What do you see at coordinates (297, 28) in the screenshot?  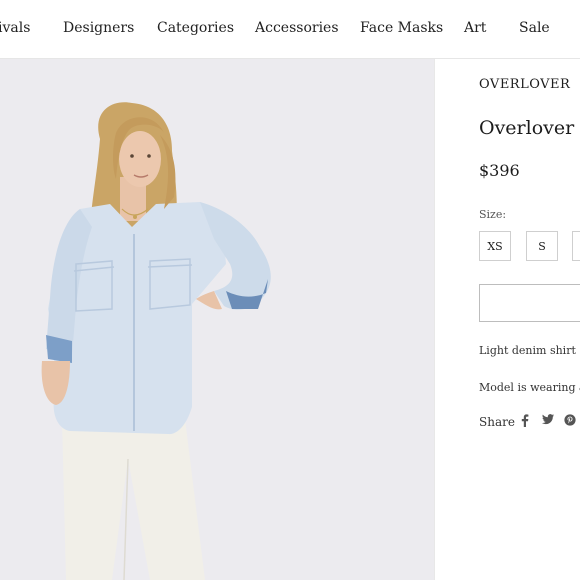 I see `nav-item-accessories: Accessories` at bounding box center [297, 28].